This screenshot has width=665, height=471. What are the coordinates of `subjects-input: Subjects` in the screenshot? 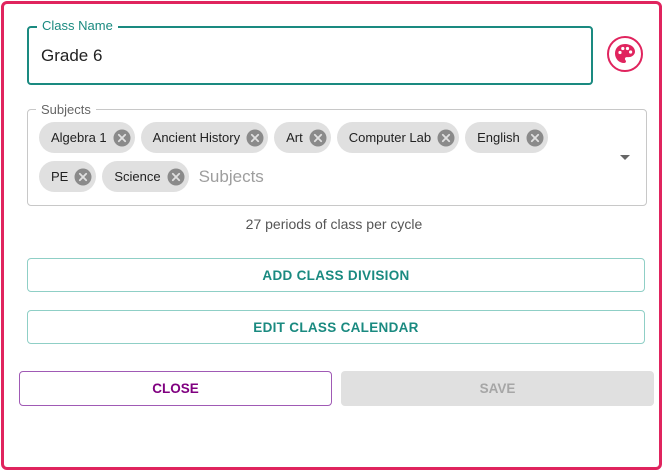 It's located at (231, 177).